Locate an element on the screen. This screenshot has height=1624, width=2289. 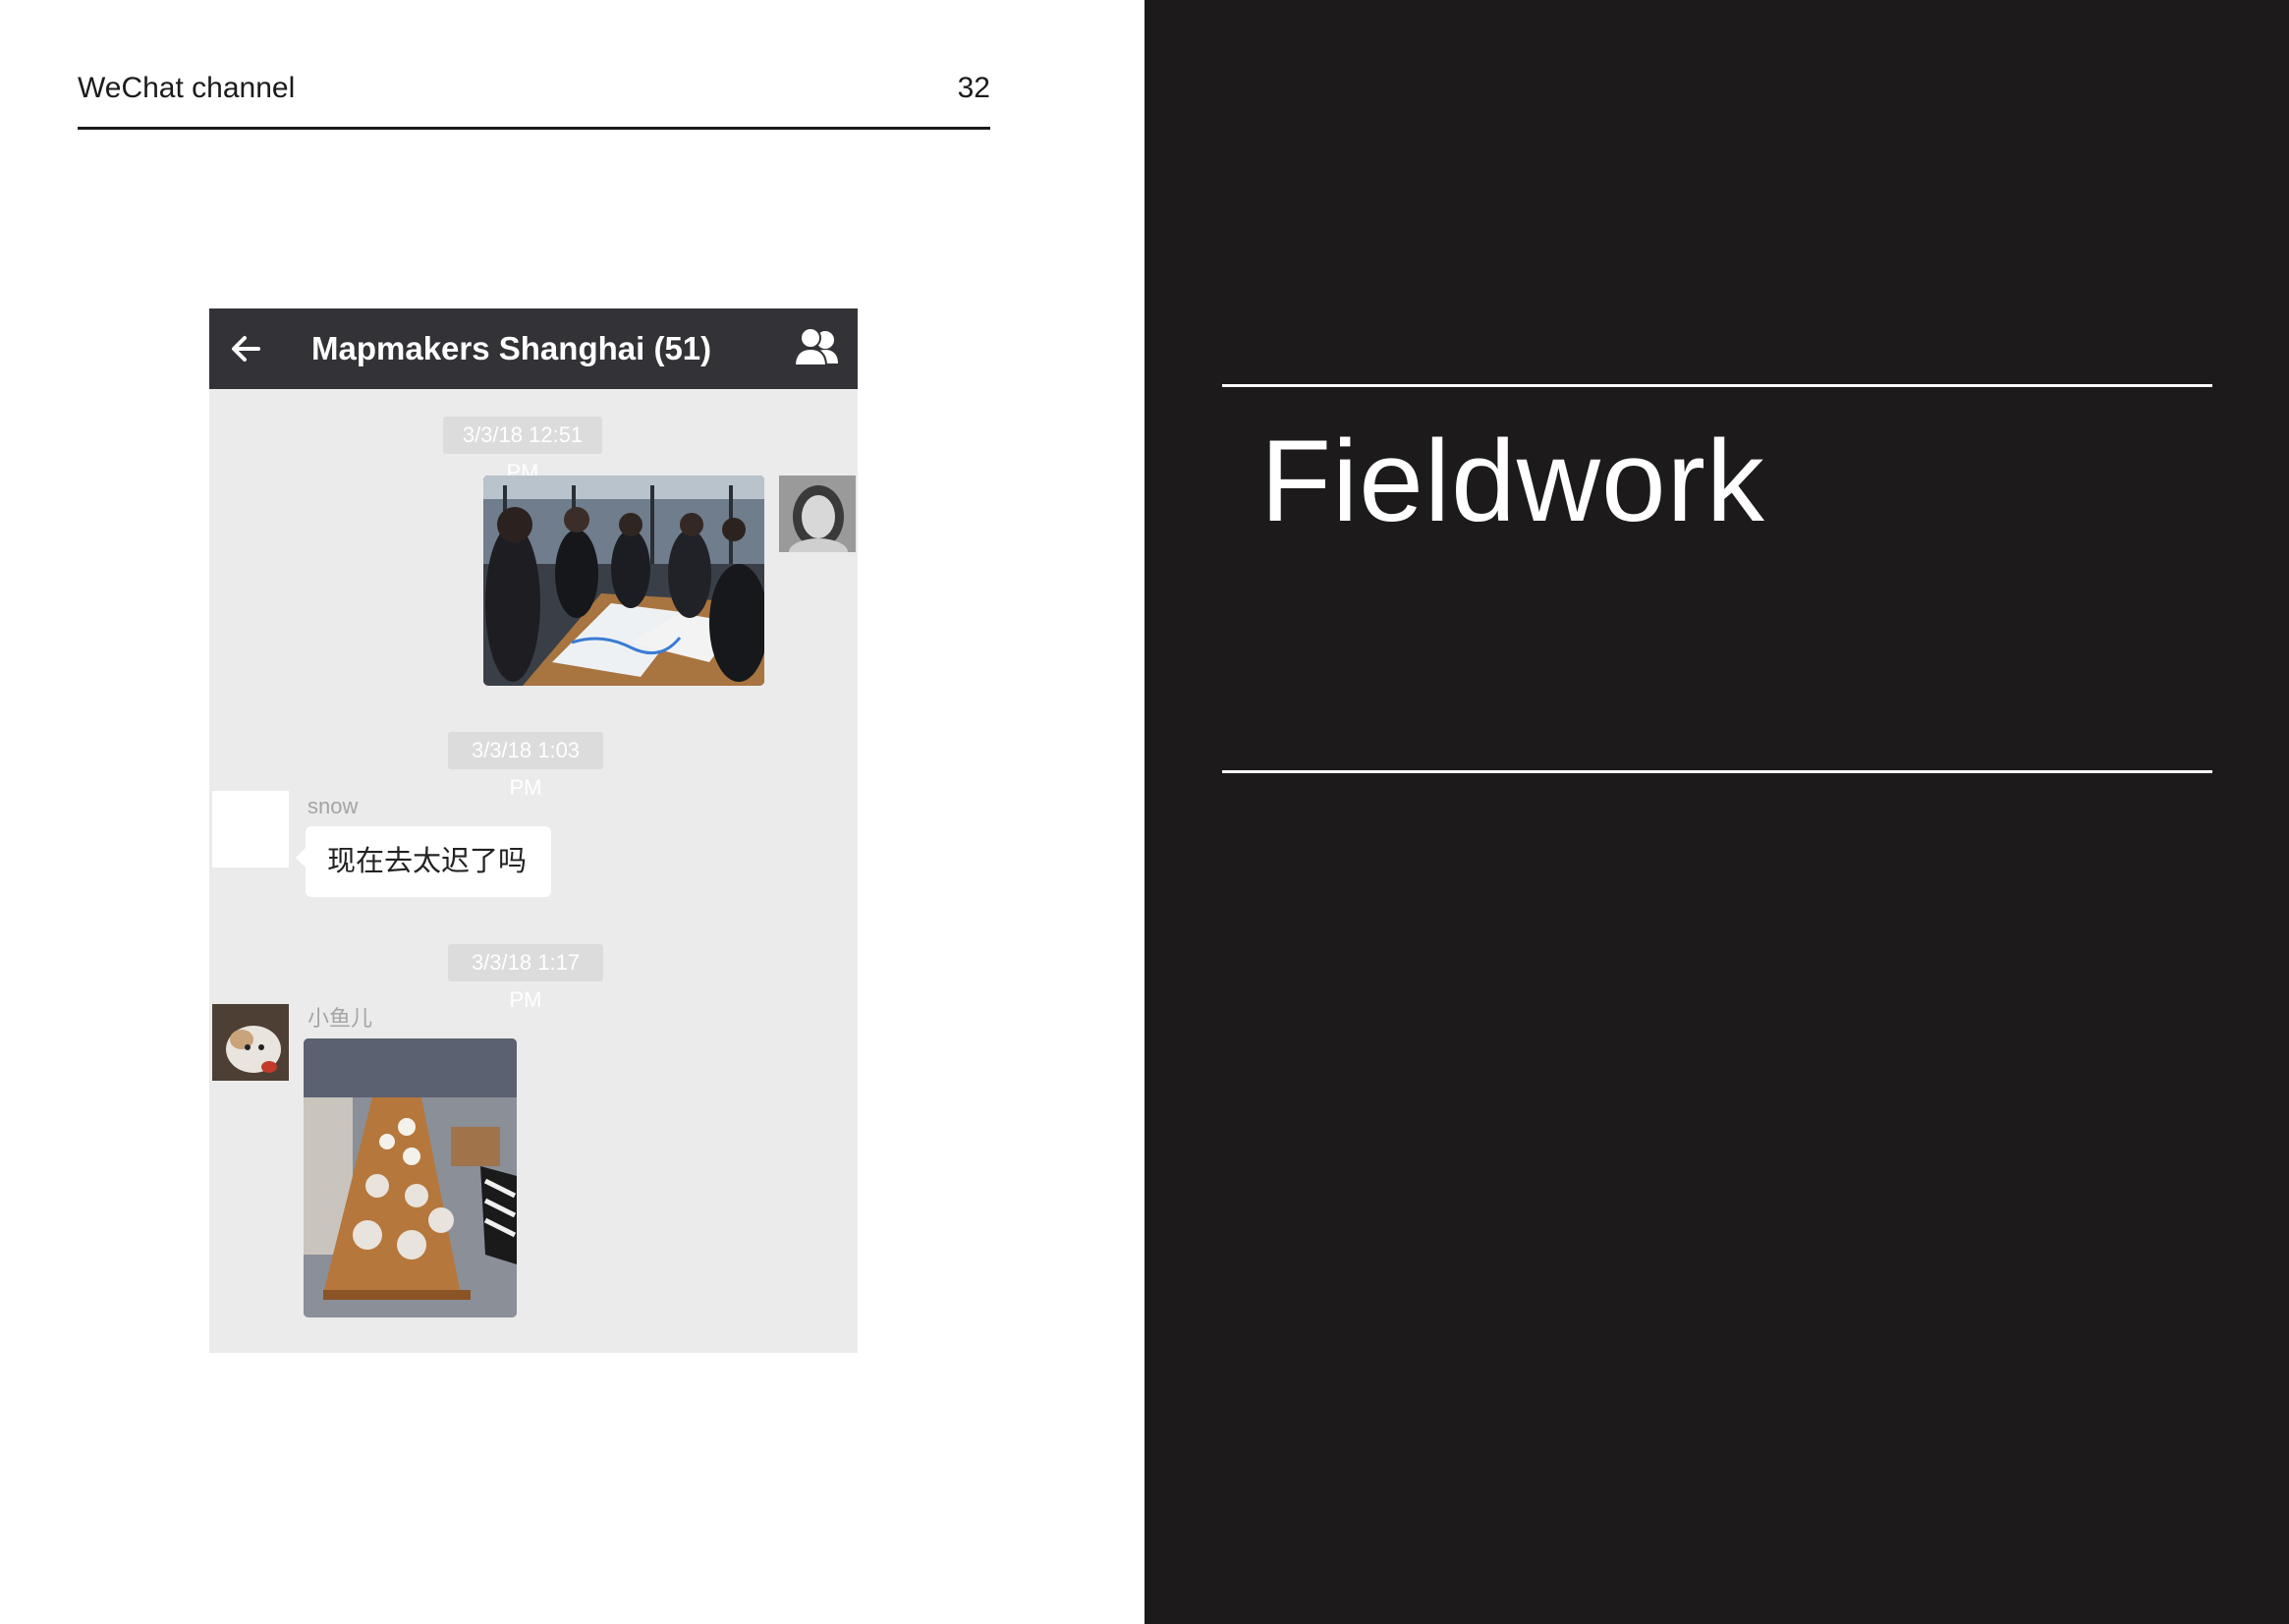
page-header: WeChat channel 32 is located at coordinates (534, 99).